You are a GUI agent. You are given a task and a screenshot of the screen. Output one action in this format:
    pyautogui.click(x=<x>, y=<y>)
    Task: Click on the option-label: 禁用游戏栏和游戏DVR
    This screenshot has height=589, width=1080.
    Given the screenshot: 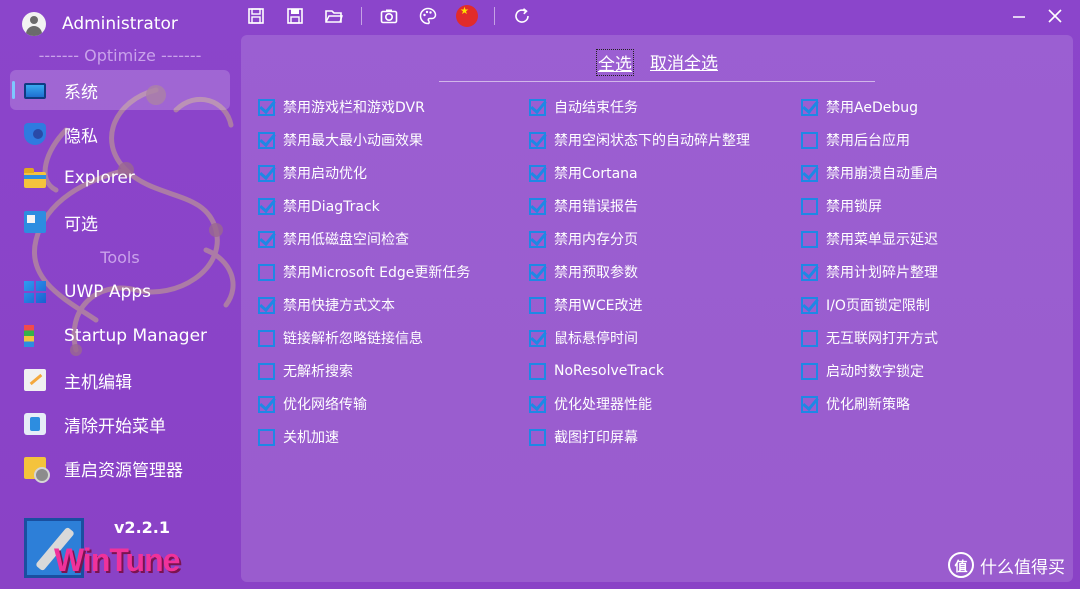 What is the action you would take?
    pyautogui.click(x=354, y=108)
    